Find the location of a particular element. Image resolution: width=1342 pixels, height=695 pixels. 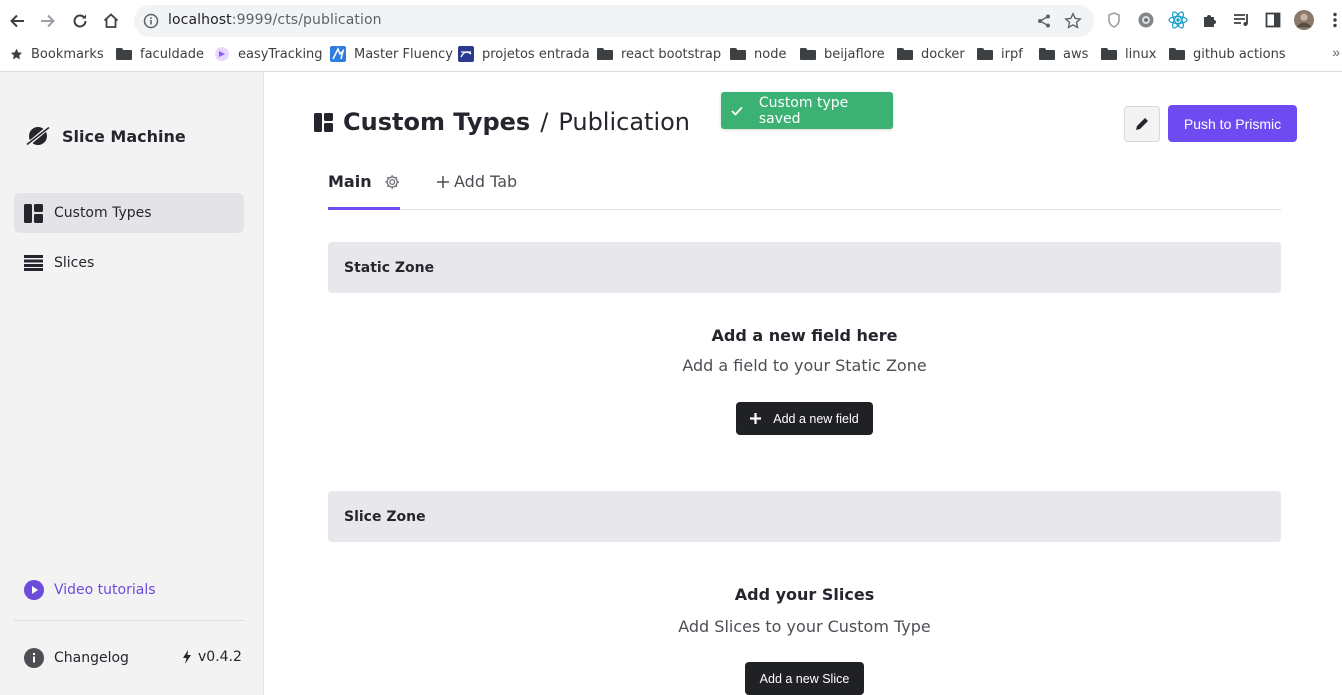

easytracking-favicon-icon is located at coordinates (222, 54).